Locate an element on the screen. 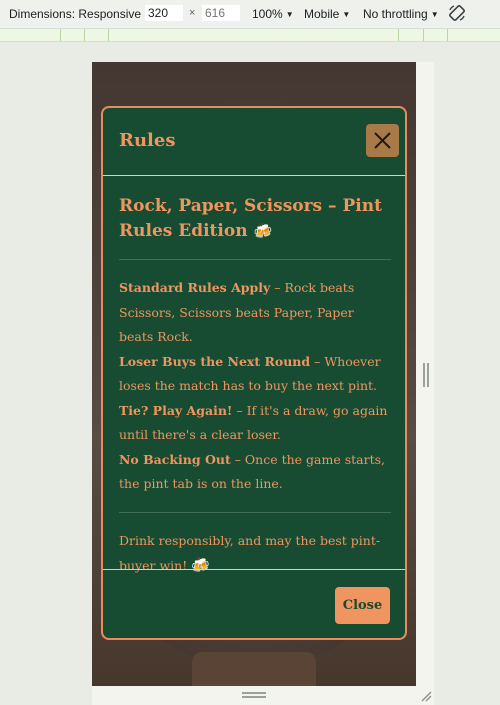  rotate-icon is located at coordinates (457, 13).